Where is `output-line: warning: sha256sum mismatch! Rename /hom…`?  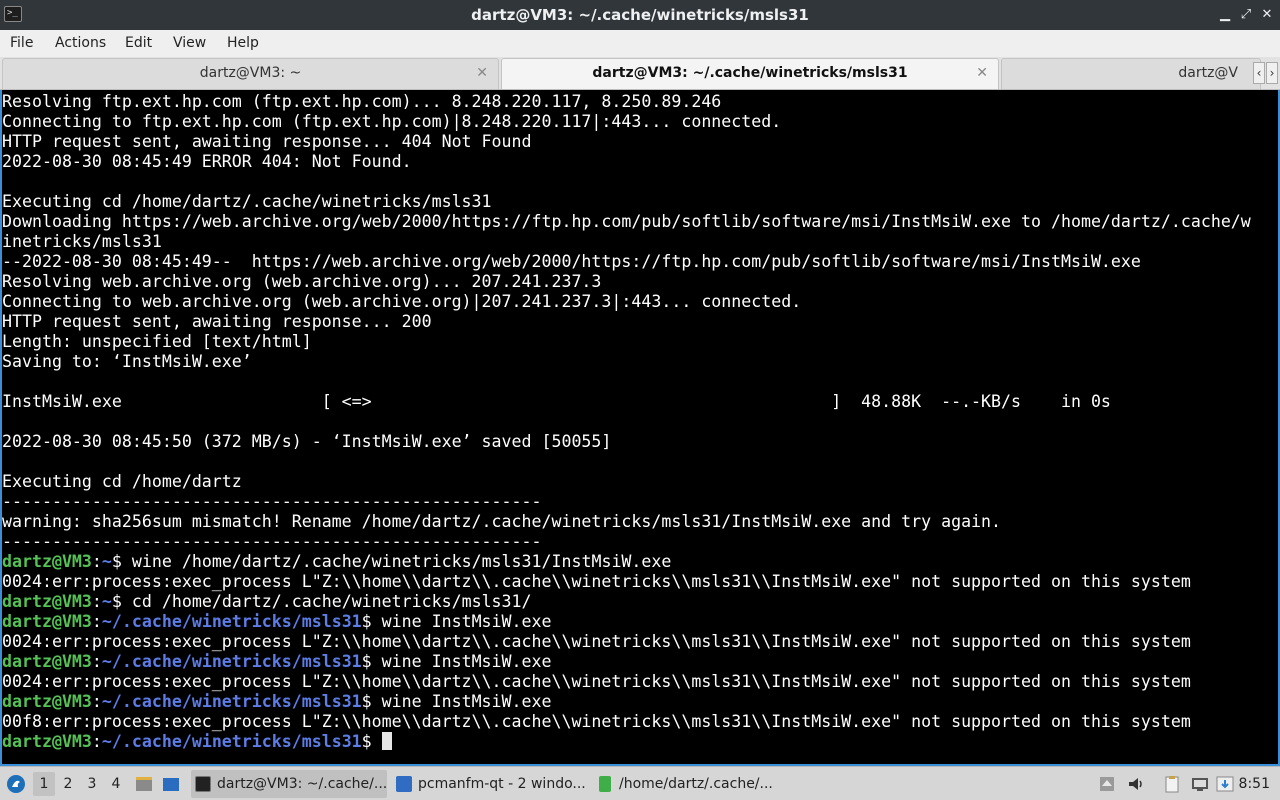
output-line: warning: sha256sum mismatch! Rename /hom… is located at coordinates (502, 521).